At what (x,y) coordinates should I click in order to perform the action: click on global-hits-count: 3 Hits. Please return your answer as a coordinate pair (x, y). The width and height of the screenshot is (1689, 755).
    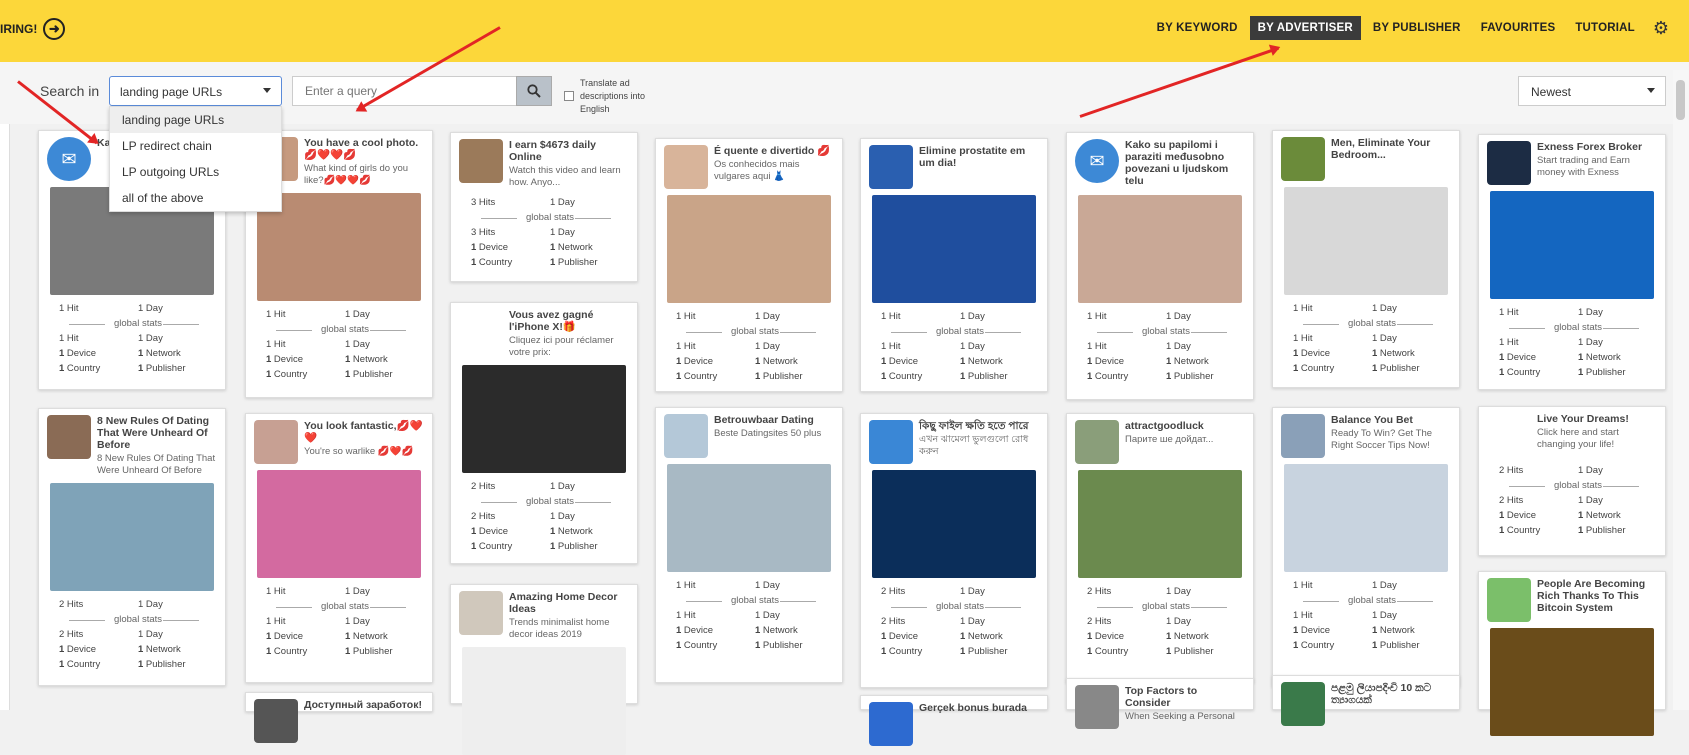
    Looking at the image, I should click on (483, 232).